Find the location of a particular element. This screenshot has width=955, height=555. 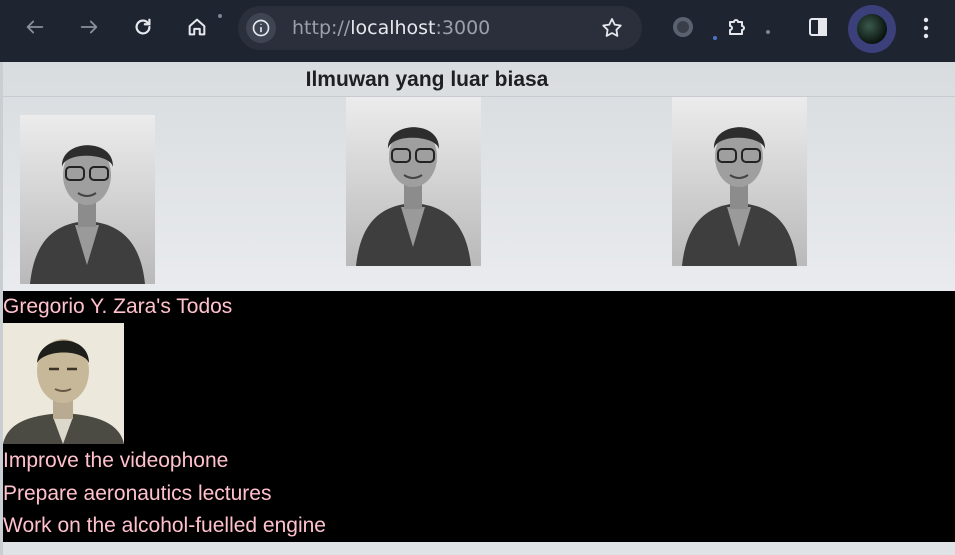

kebab-menu-icon is located at coordinates (926, 28).